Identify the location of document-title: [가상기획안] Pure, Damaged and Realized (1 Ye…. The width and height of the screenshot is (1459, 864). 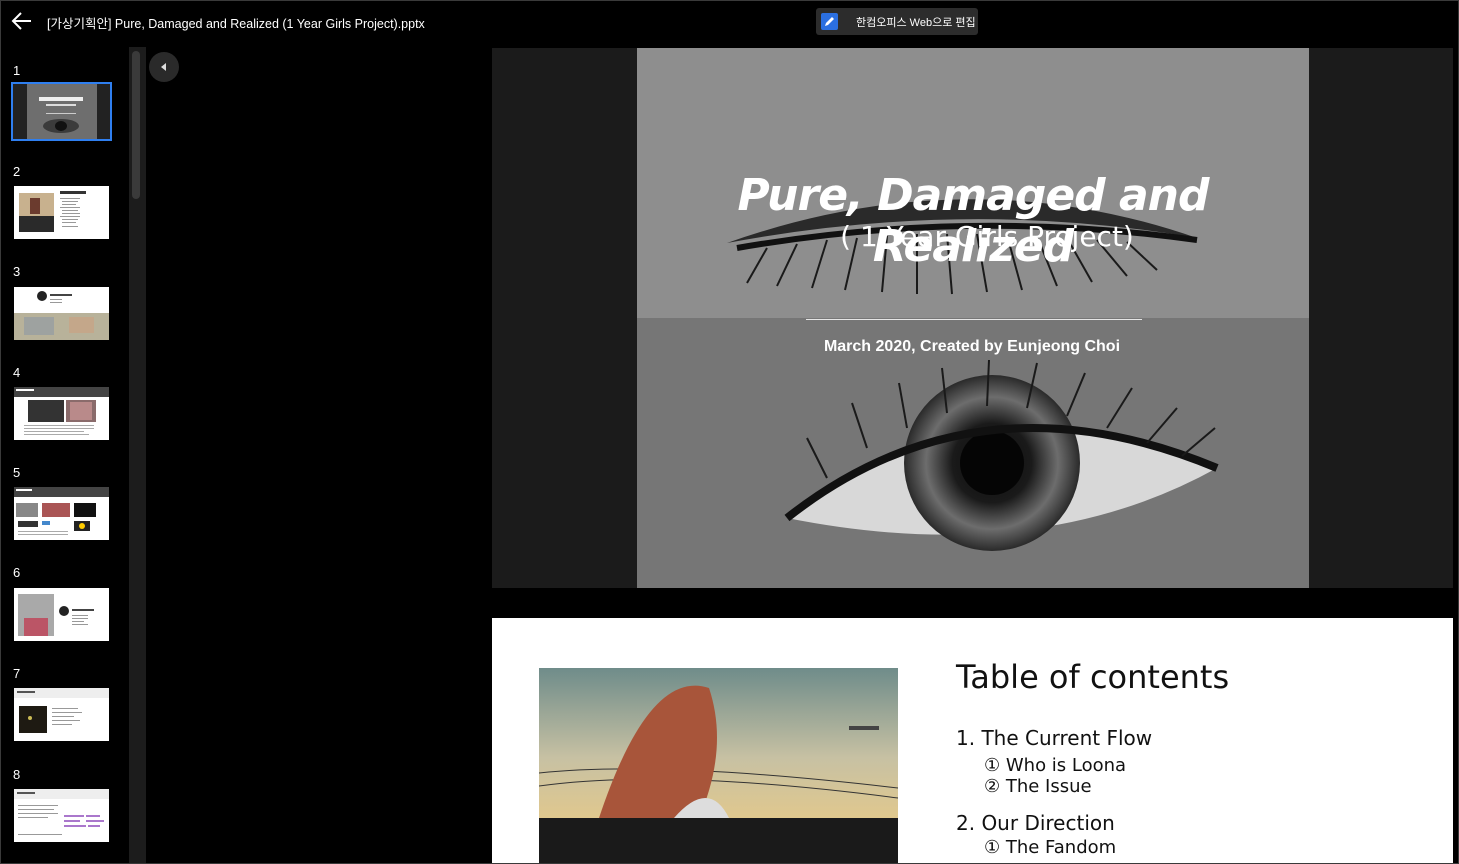
(236, 24).